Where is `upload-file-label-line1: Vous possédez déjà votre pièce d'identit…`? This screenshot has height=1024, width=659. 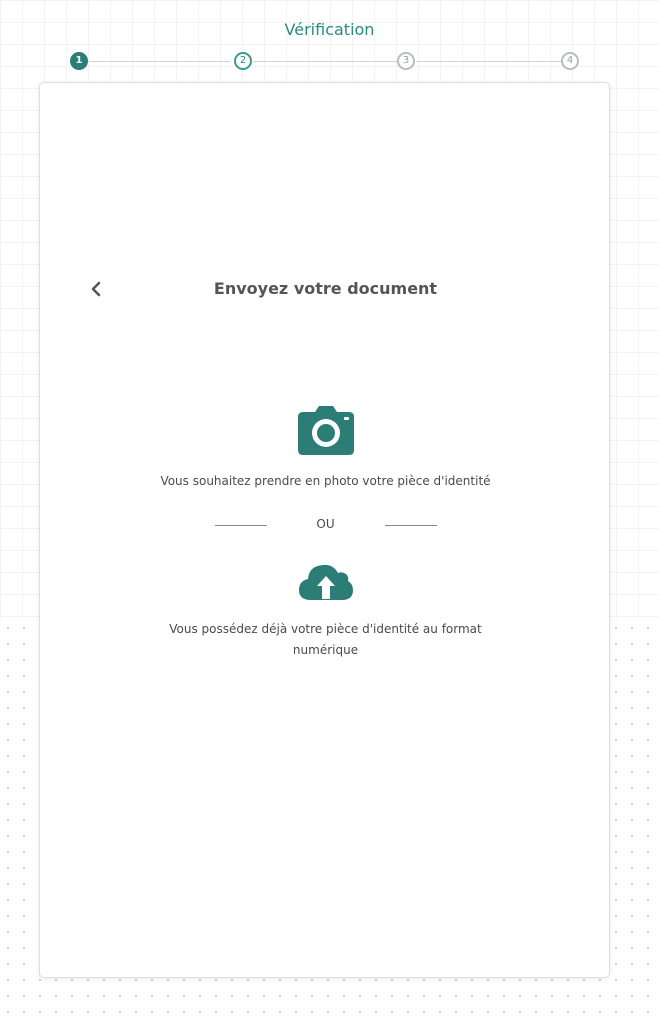 upload-file-label-line1: Vous possédez déjà votre pièce d'identit… is located at coordinates (325, 629).